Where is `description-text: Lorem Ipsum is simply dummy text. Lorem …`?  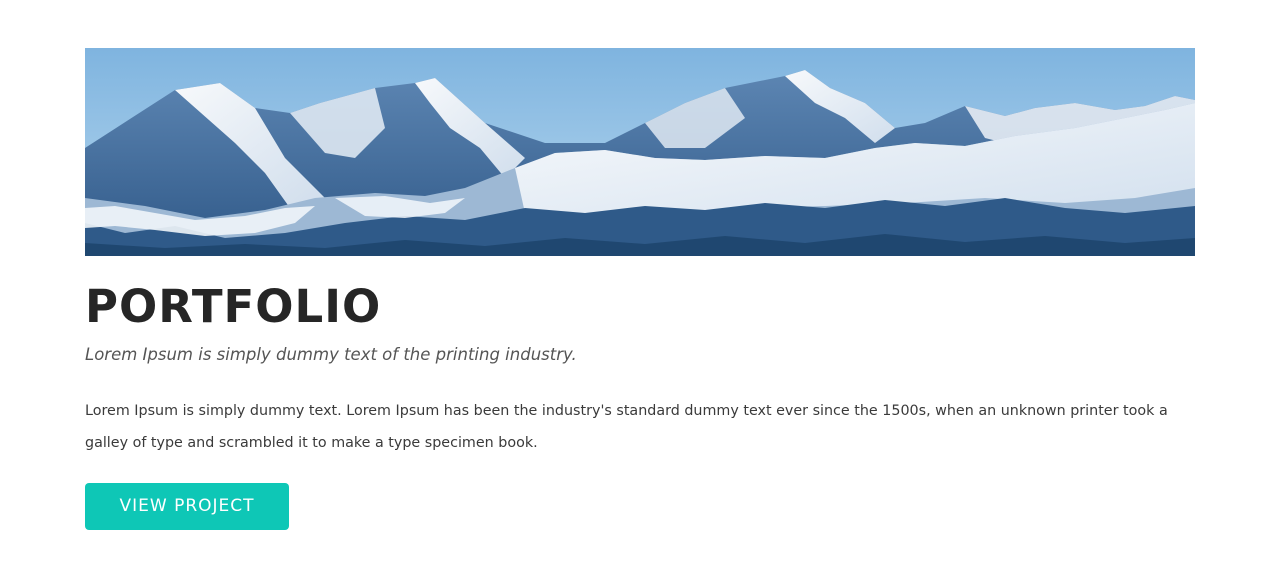
description-text: Lorem Ipsum is simply dummy text. Lorem … is located at coordinates (626, 427).